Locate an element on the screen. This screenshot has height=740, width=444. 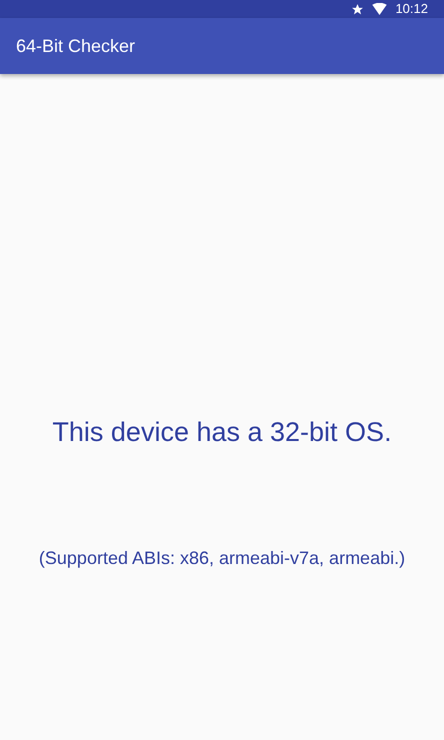
wifi-icon is located at coordinates (380, 9).